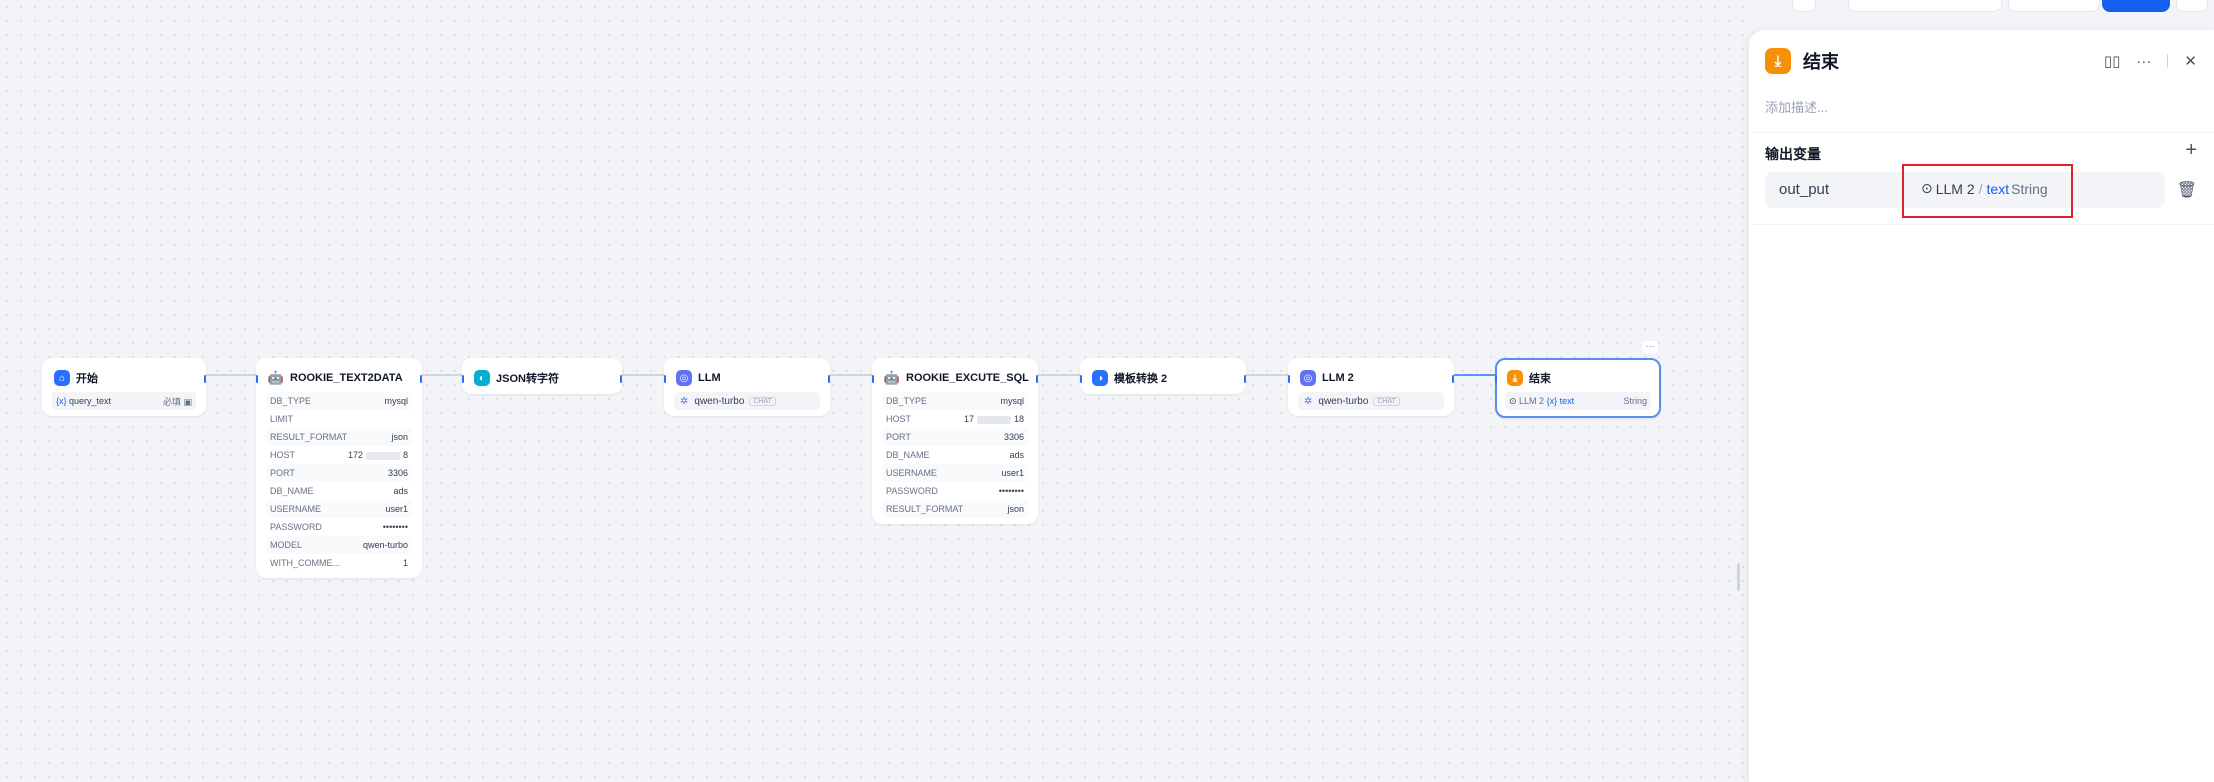 Image resolution: width=2214 pixels, height=782 pixels. I want to click on toolbar-run-group, so click(1925, 6).